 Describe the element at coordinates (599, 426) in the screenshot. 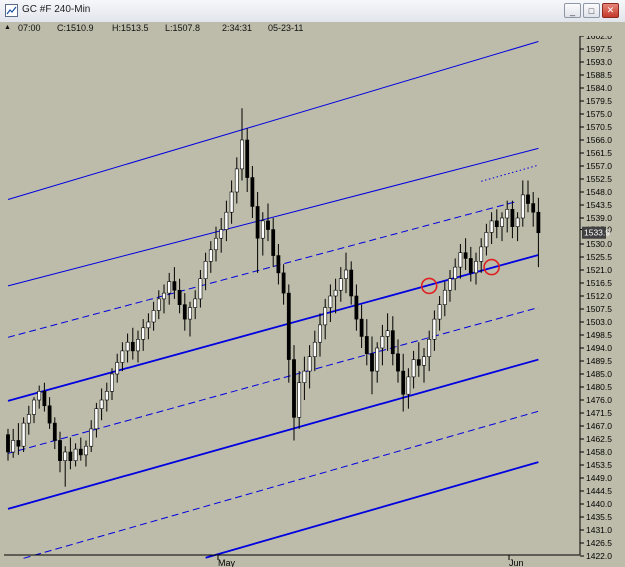

I see `y-tick-label: 1467.0` at that location.